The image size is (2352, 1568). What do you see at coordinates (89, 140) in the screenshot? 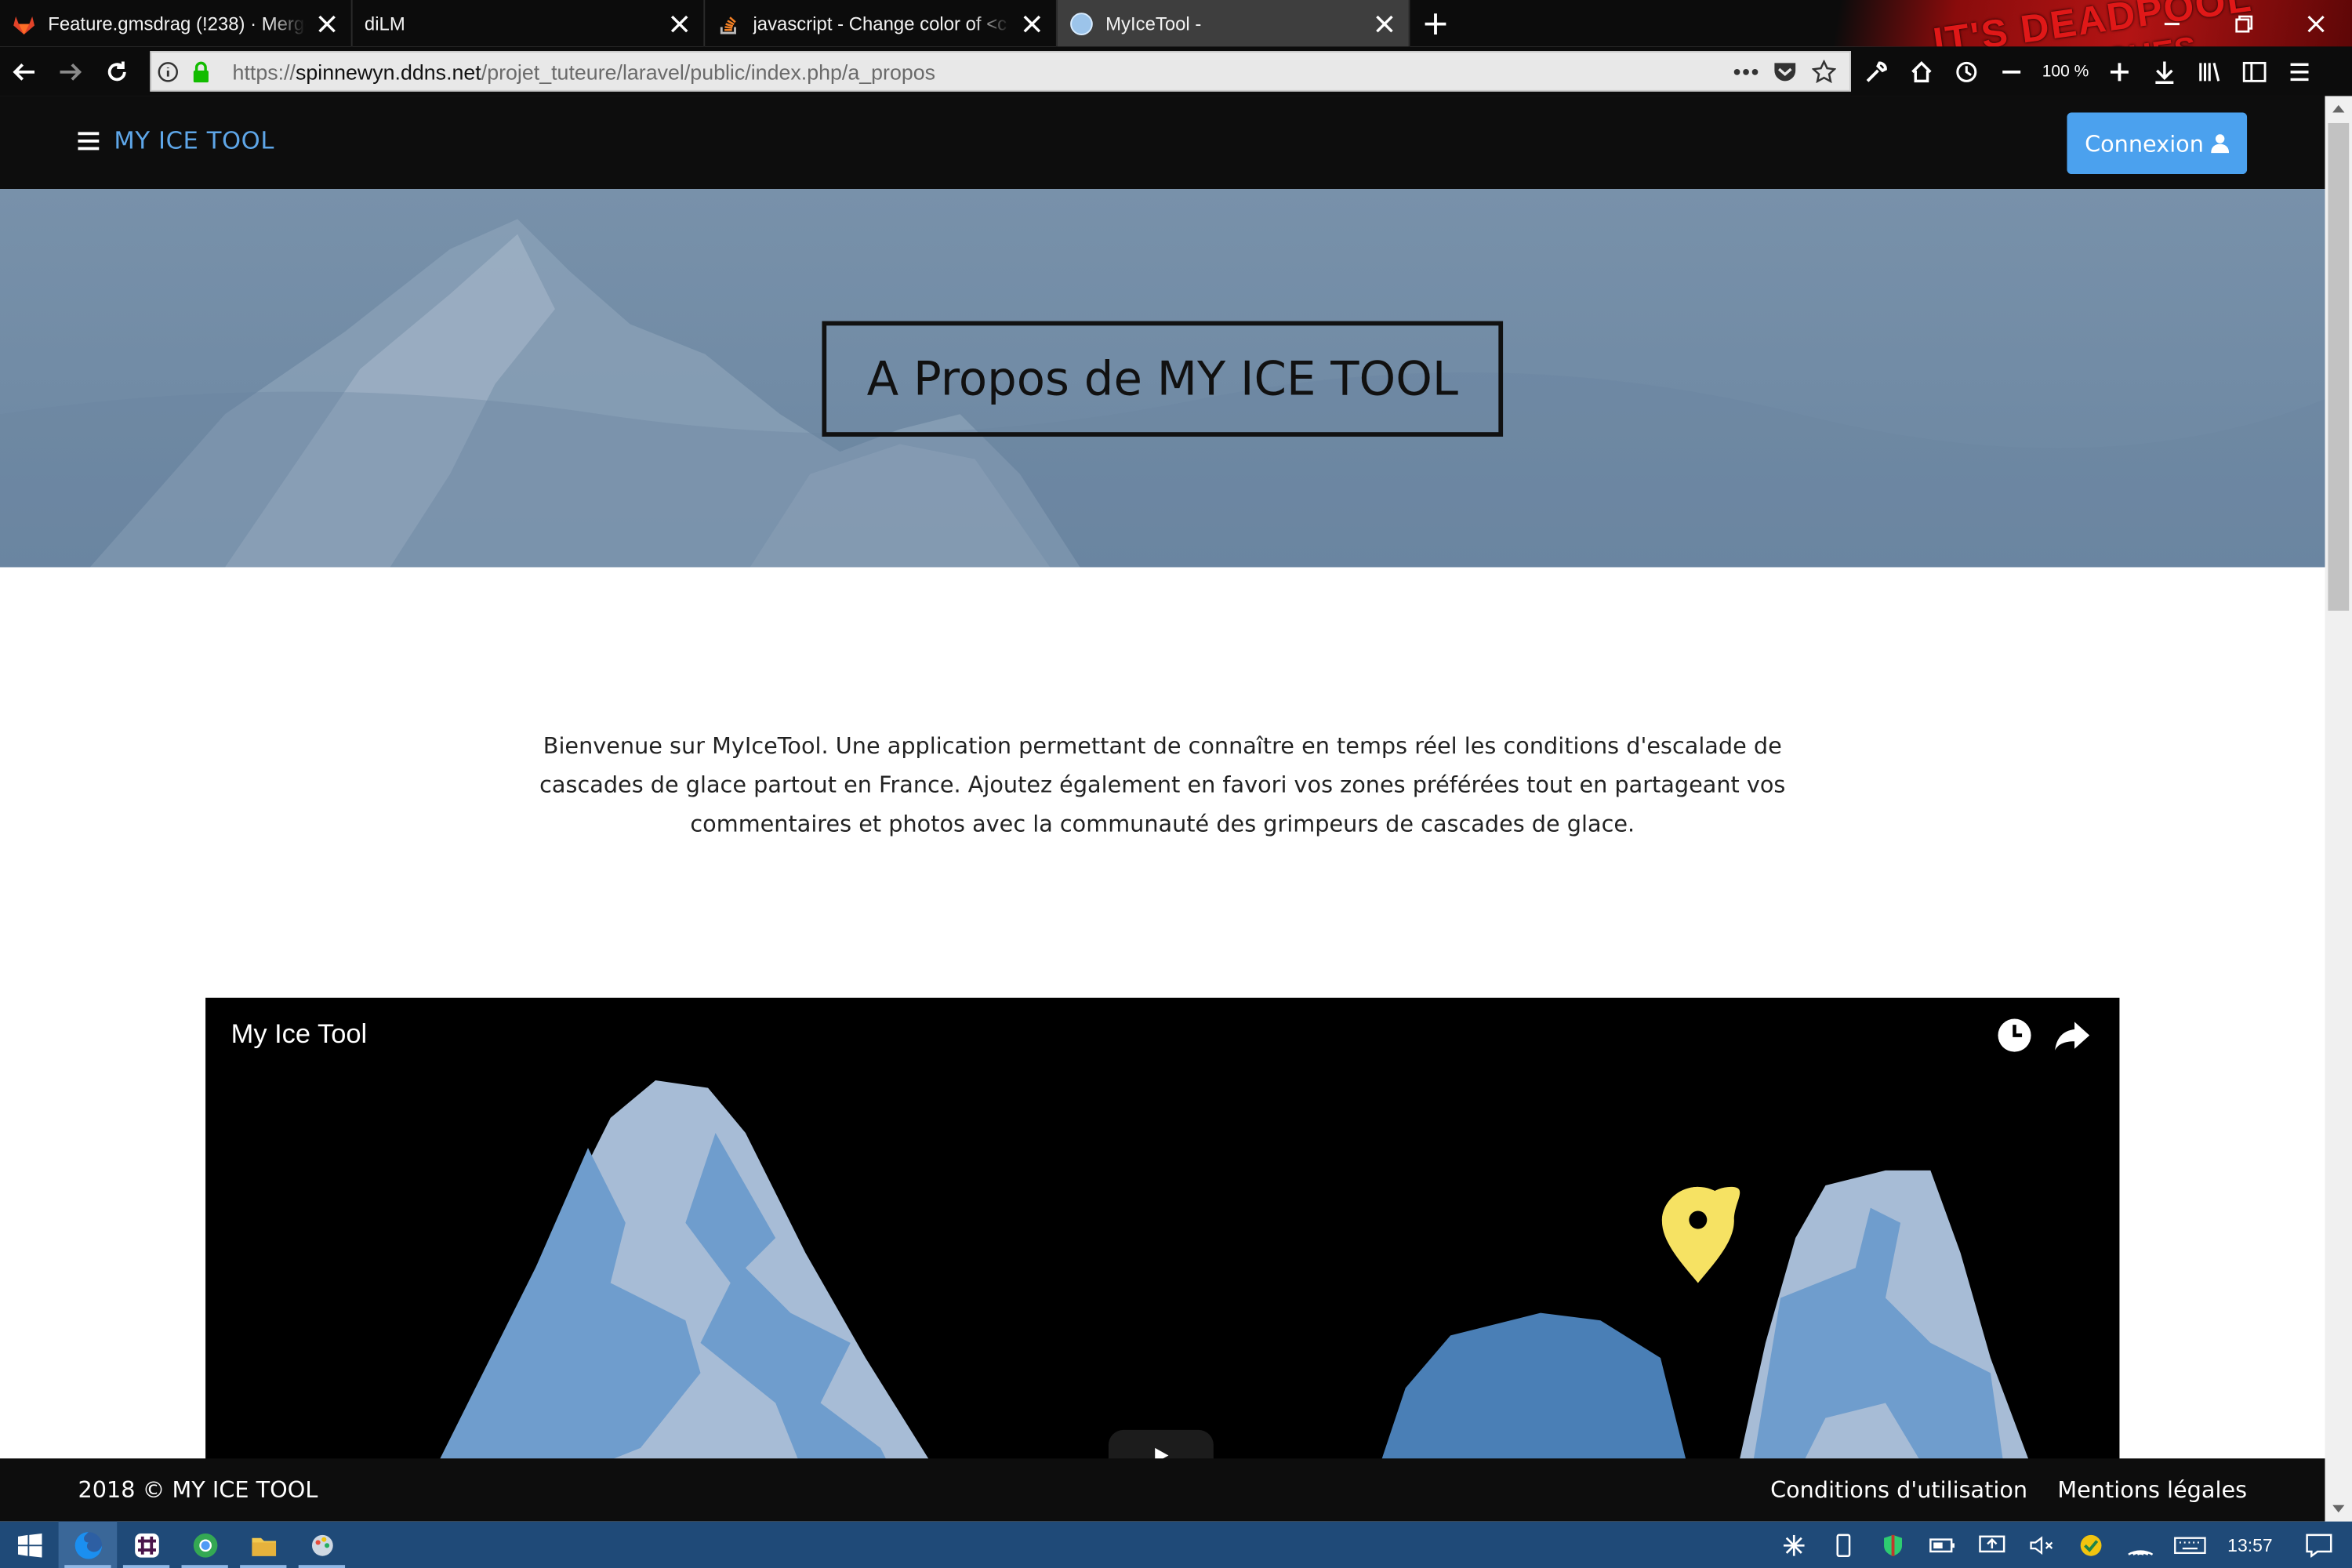
I see `hamburger-icon` at bounding box center [89, 140].